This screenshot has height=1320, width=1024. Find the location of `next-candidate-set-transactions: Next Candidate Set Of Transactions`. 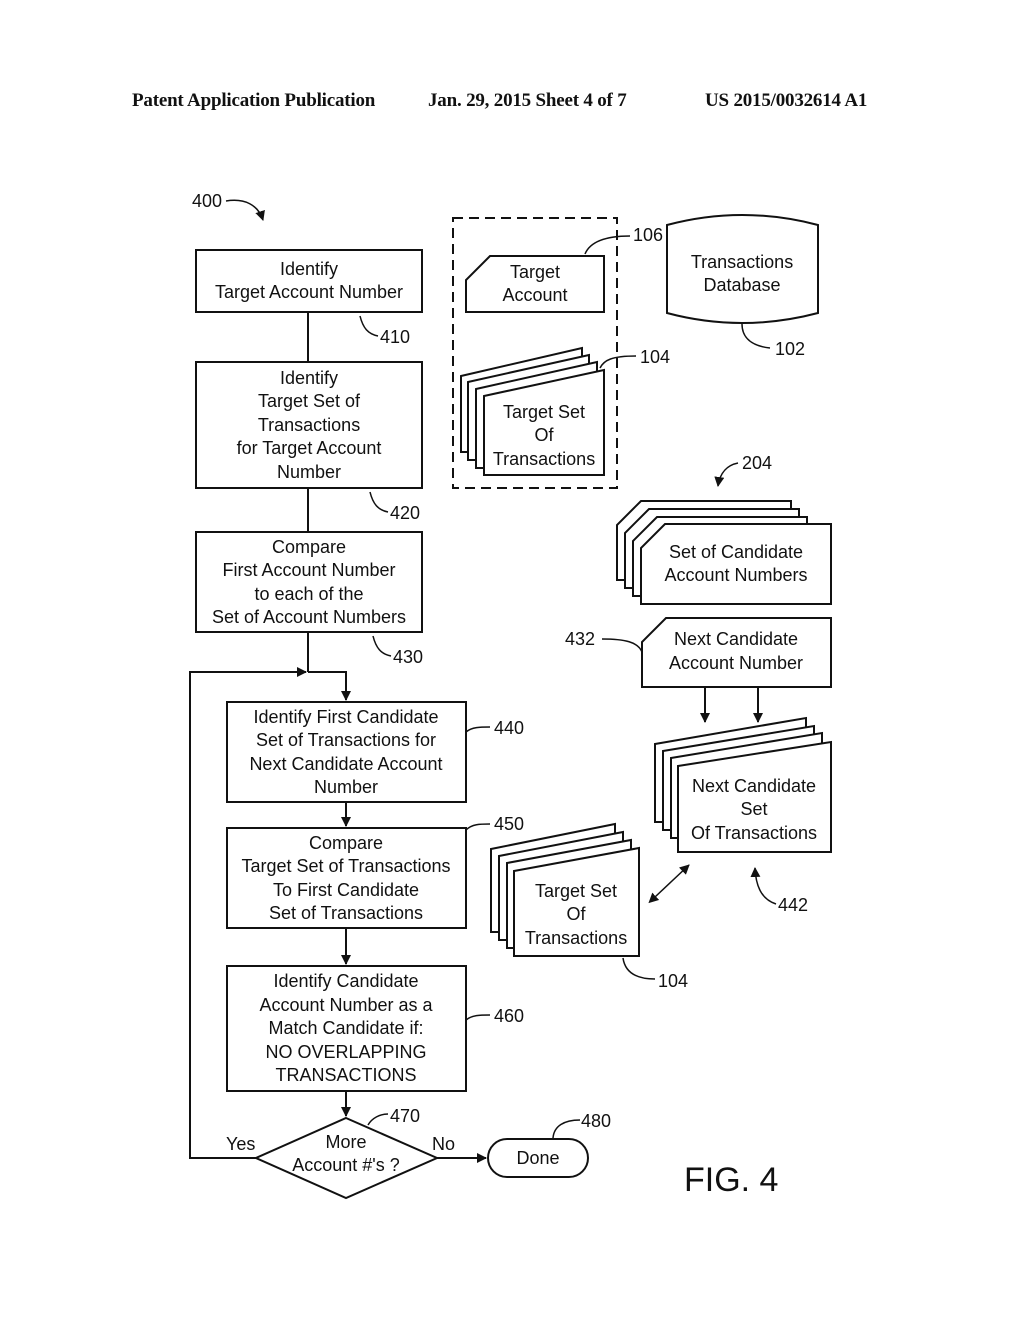

next-candidate-set-transactions: Next Candidate Set Of Transactions is located at coordinates (743, 784).